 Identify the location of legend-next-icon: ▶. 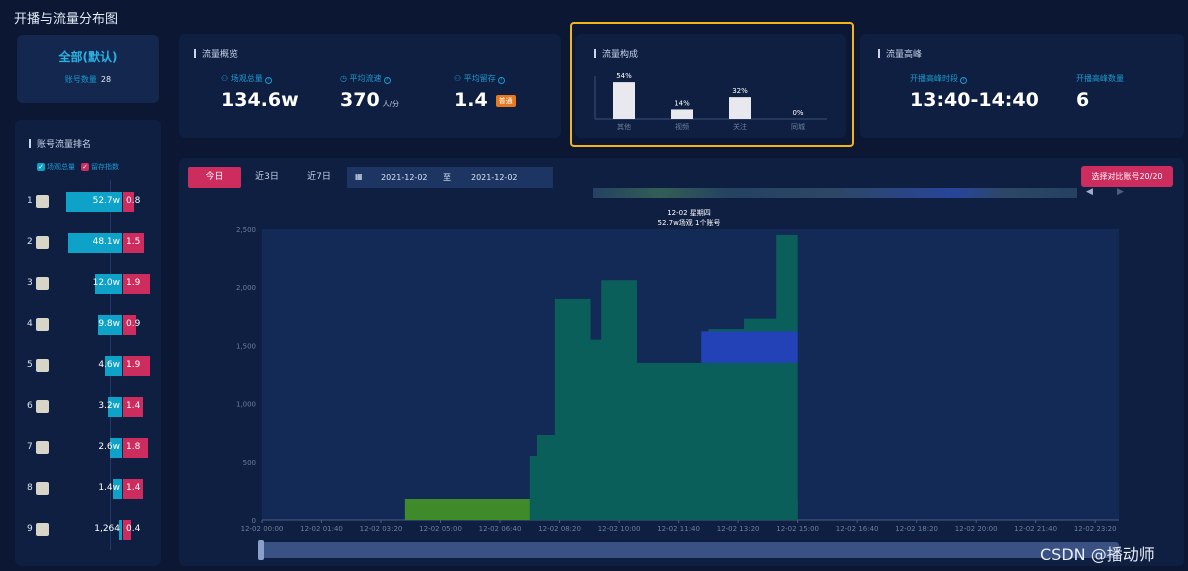
(1120, 192).